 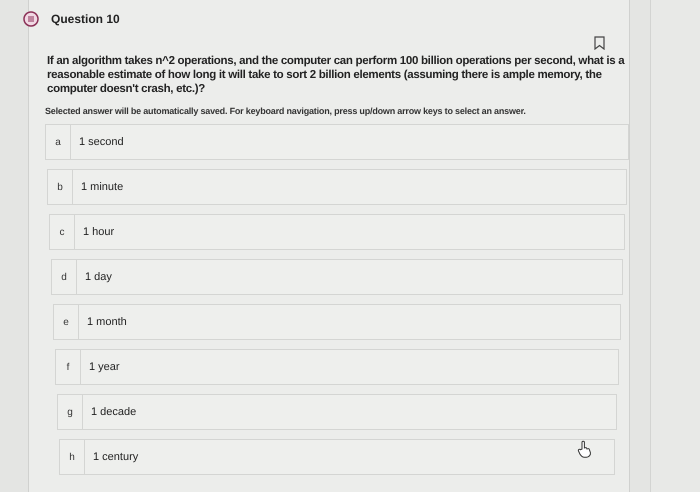 I want to click on answer-option: c 1 hour, so click(x=337, y=232).